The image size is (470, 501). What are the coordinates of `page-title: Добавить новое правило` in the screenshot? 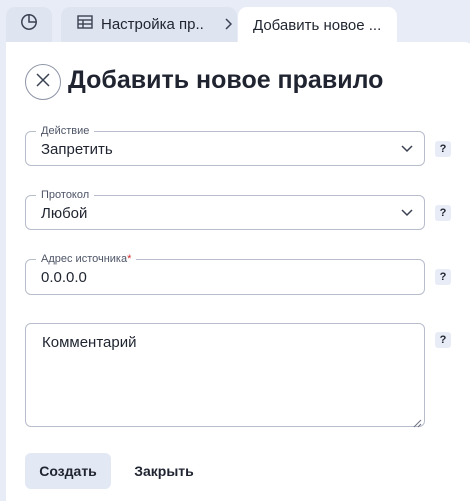 It's located at (226, 80).